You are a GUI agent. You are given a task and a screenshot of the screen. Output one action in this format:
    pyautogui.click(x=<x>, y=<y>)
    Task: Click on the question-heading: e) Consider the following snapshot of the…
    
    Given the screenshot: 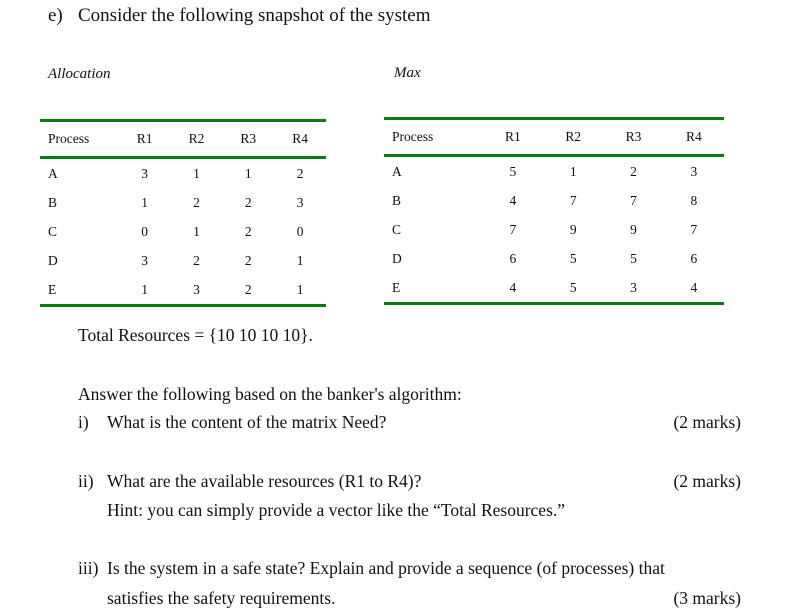 What is the action you would take?
    pyautogui.click(x=239, y=16)
    